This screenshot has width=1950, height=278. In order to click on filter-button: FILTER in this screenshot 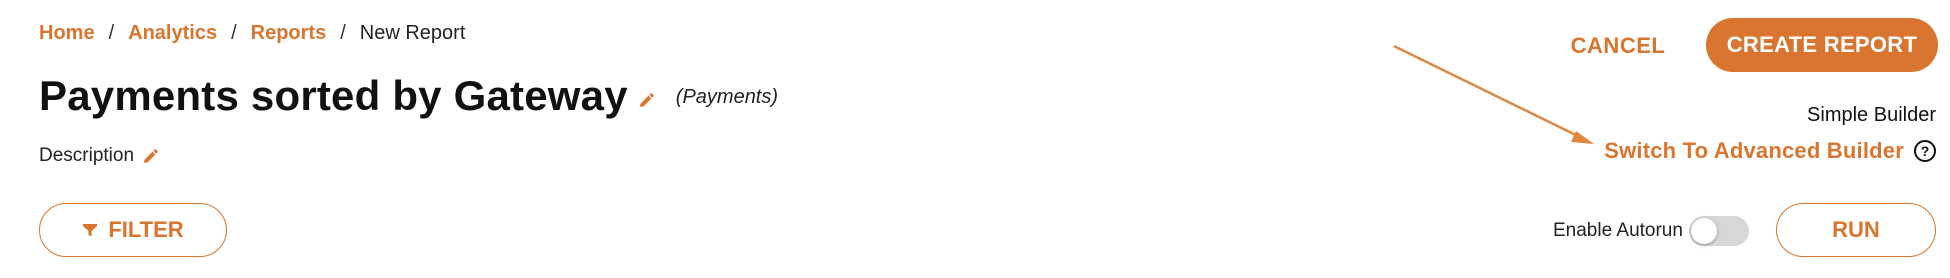, I will do `click(133, 230)`.